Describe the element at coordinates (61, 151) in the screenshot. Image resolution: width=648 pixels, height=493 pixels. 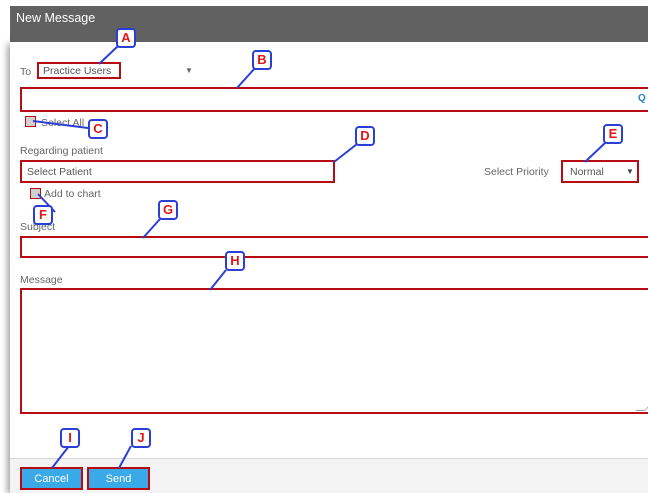
I see `regarding-patient-label: Regarding patient` at that location.